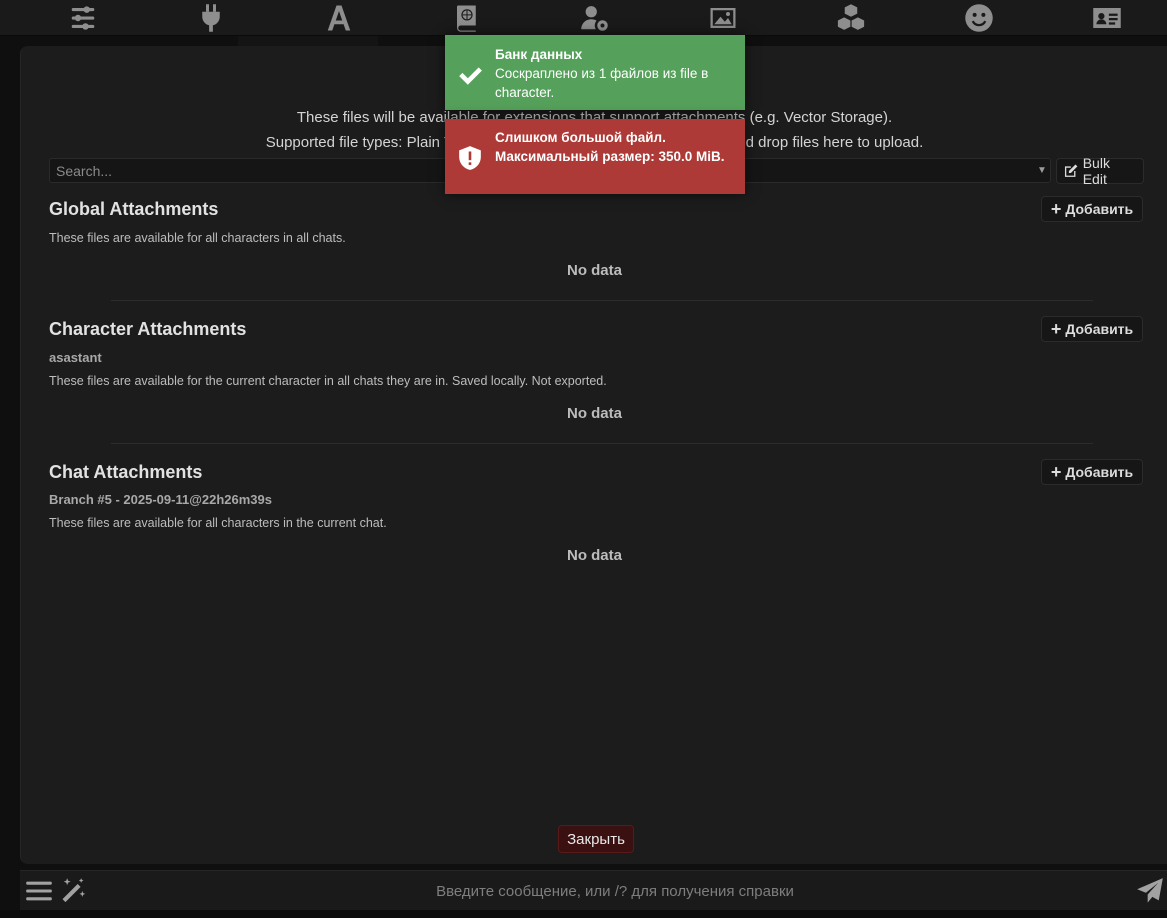  I want to click on top-nav-bar, so click(583, 23).